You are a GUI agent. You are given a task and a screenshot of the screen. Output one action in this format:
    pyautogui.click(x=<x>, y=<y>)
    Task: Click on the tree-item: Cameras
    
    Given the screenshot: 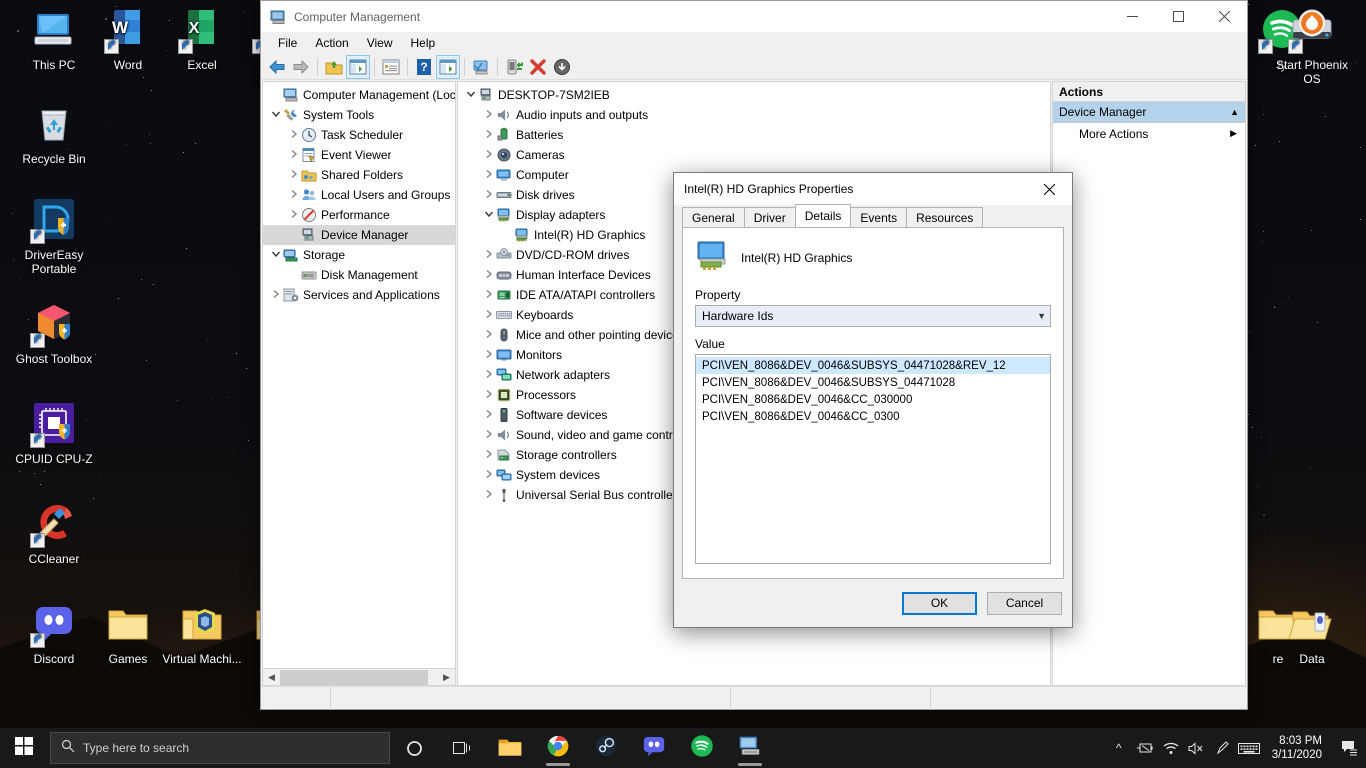 What is the action you would take?
    pyautogui.click(x=754, y=155)
    